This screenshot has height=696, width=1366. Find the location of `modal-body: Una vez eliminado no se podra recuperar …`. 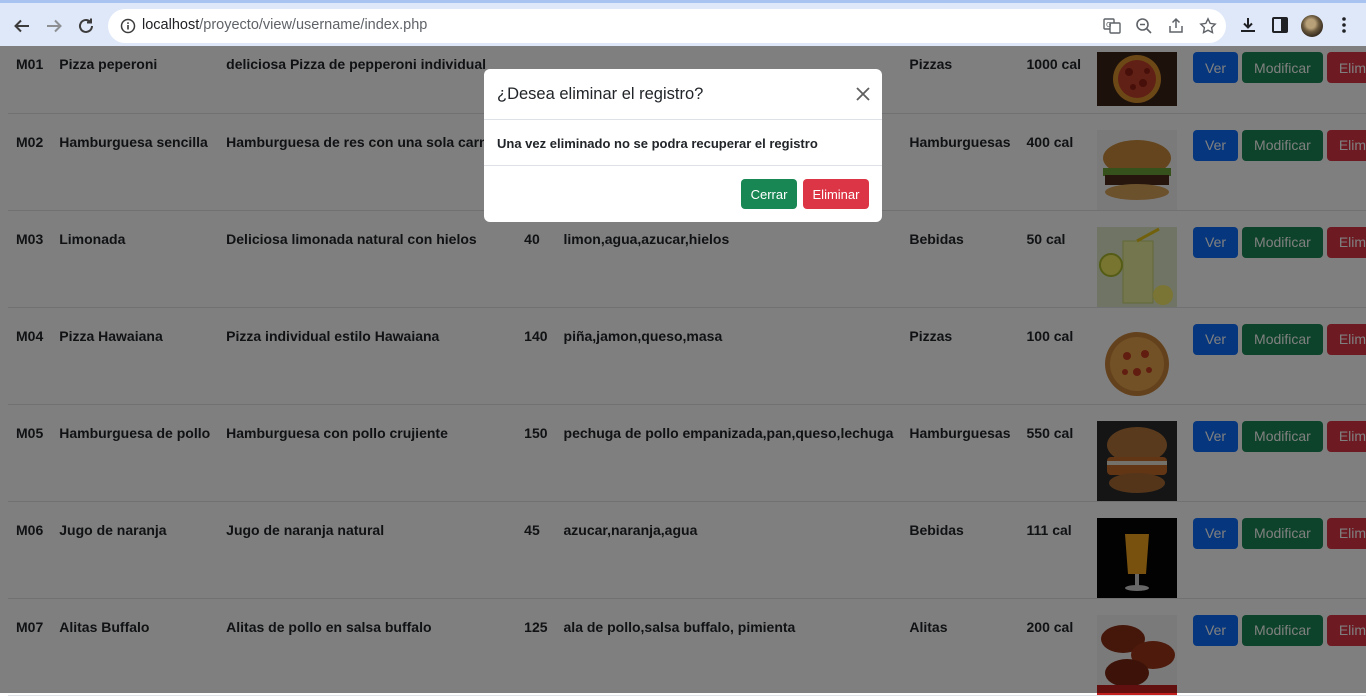

modal-body: Una vez eliminado no se podra recuperar … is located at coordinates (683, 143).